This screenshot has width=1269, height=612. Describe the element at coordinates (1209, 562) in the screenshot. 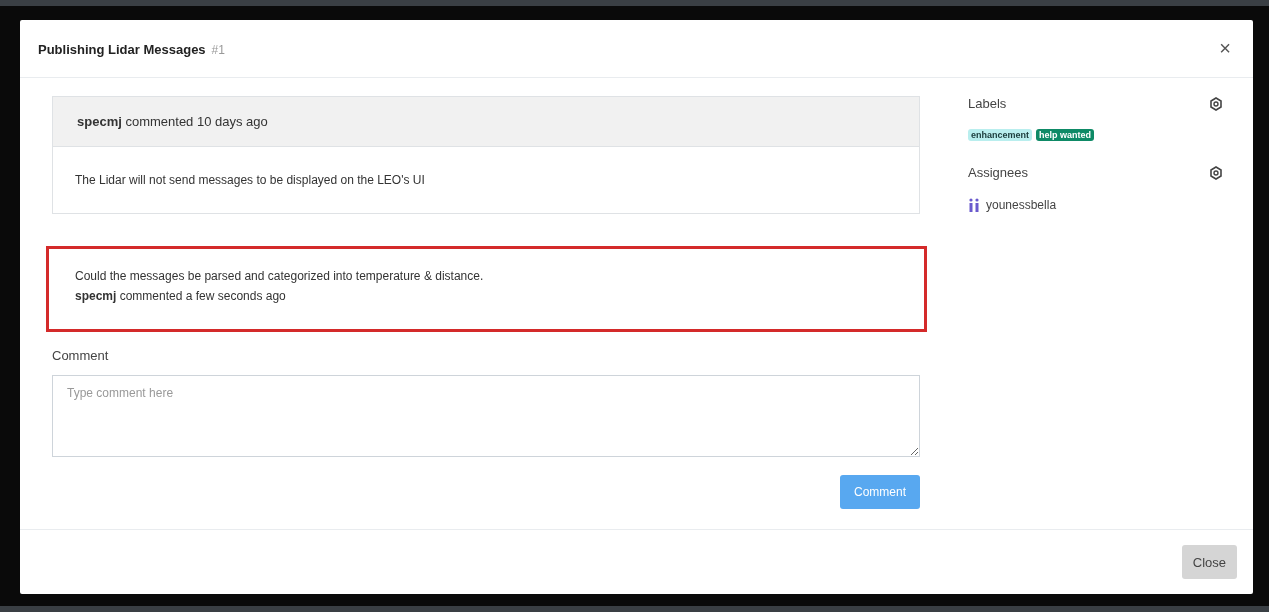

I see `close-button: Close` at that location.